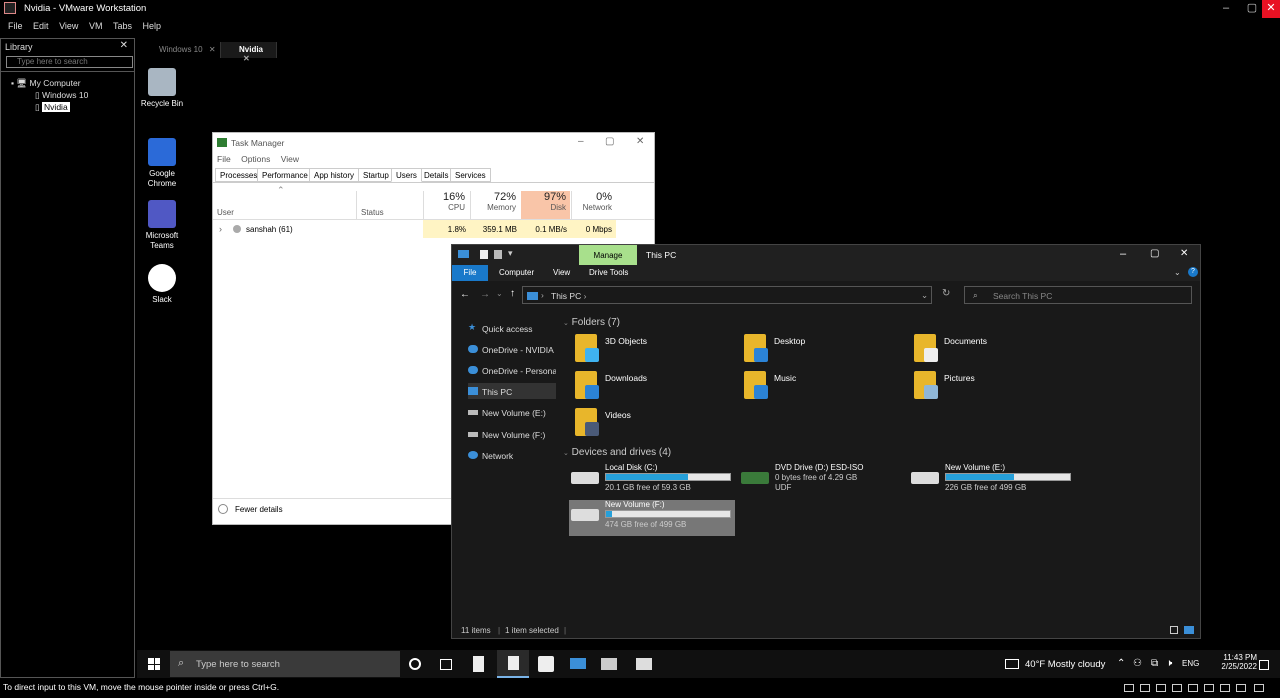 The width and height of the screenshot is (1280, 698). I want to click on expand-chevron-icon: ›, so click(220, 229).